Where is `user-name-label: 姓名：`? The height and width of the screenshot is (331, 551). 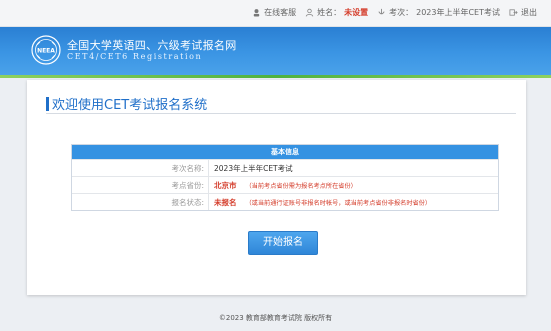
user-name-label: 姓名： is located at coordinates (329, 12).